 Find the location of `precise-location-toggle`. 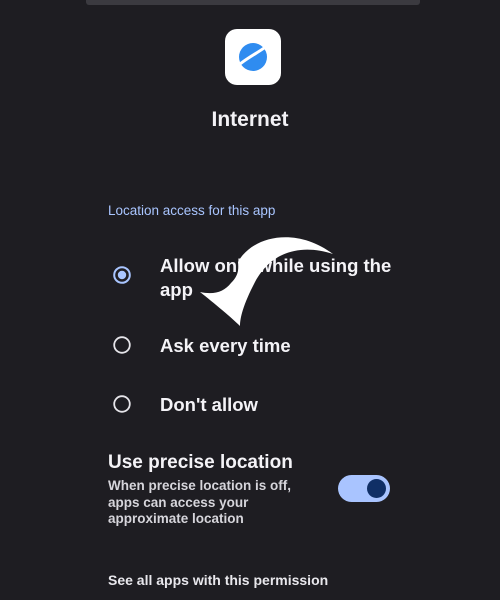

precise-location-toggle is located at coordinates (364, 488).